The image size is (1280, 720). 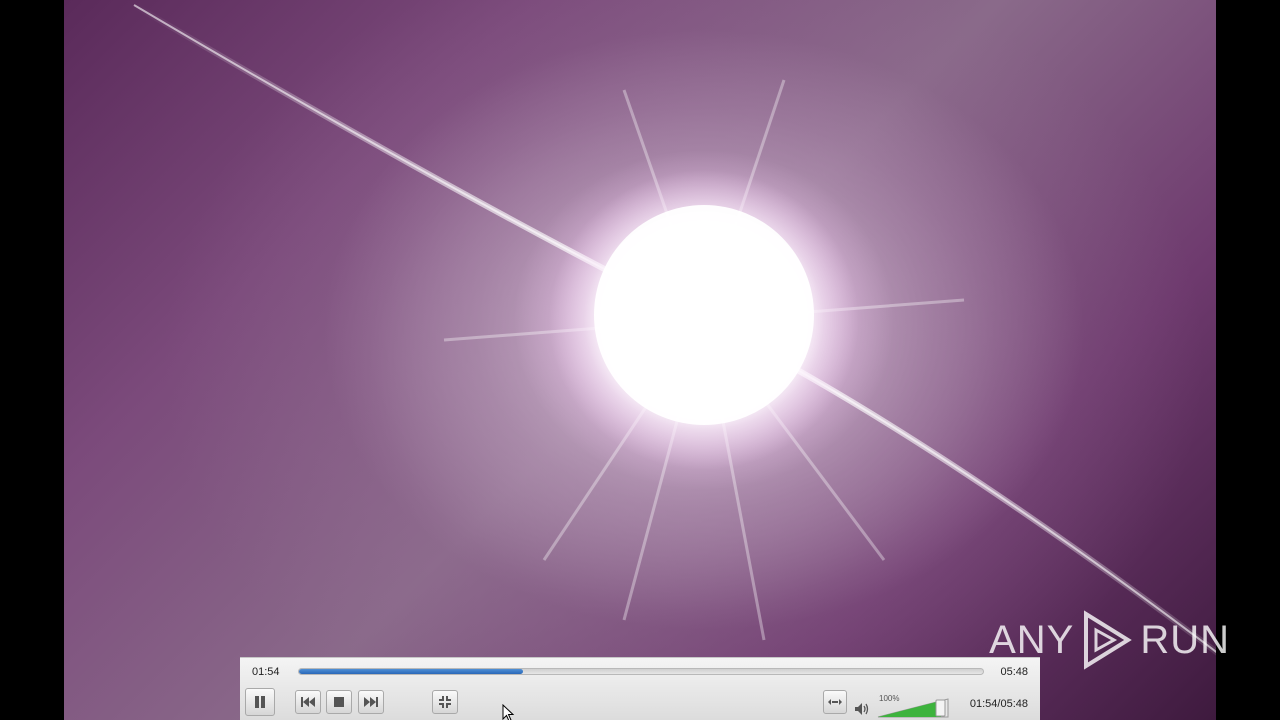 I want to click on pause-button, so click(x=260, y=702).